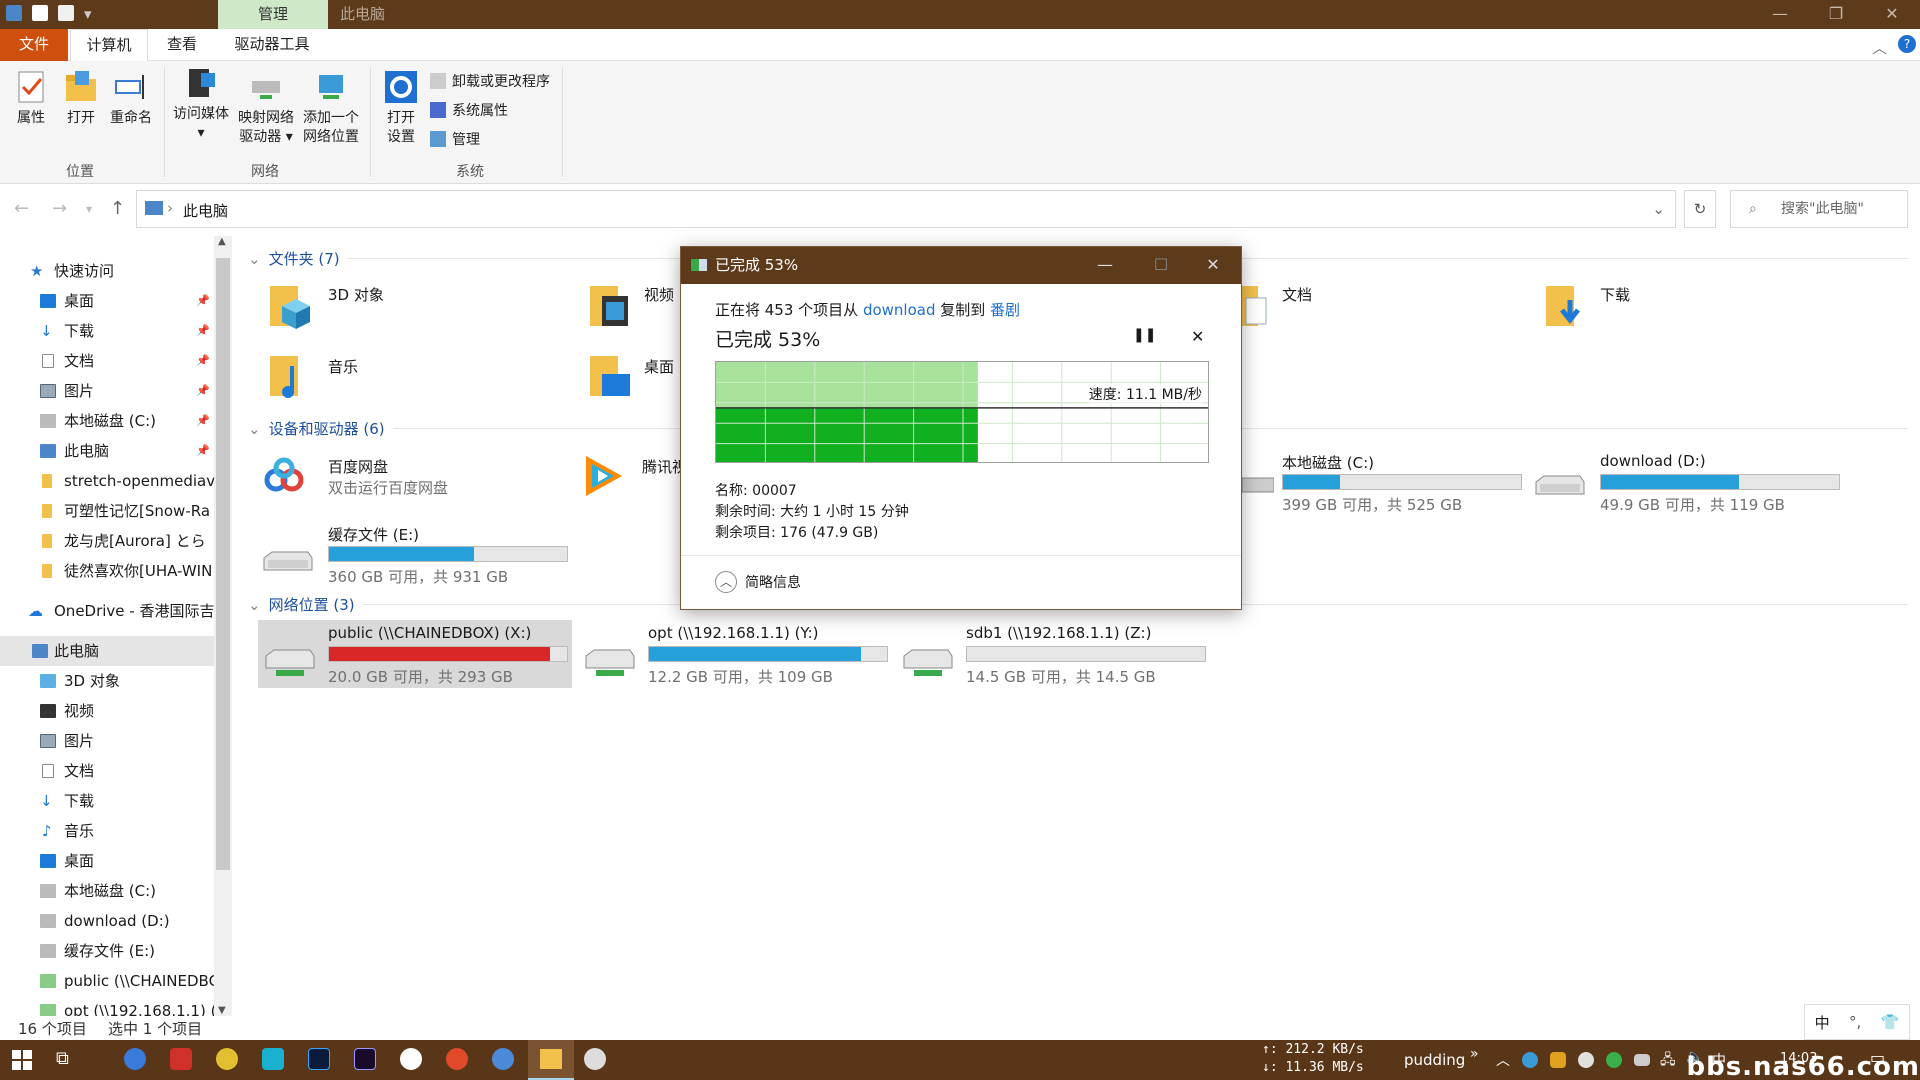 This screenshot has height=1080, width=1920. What do you see at coordinates (107, 711) in the screenshot?
I see `sidebar-item-videos: 视频` at bounding box center [107, 711].